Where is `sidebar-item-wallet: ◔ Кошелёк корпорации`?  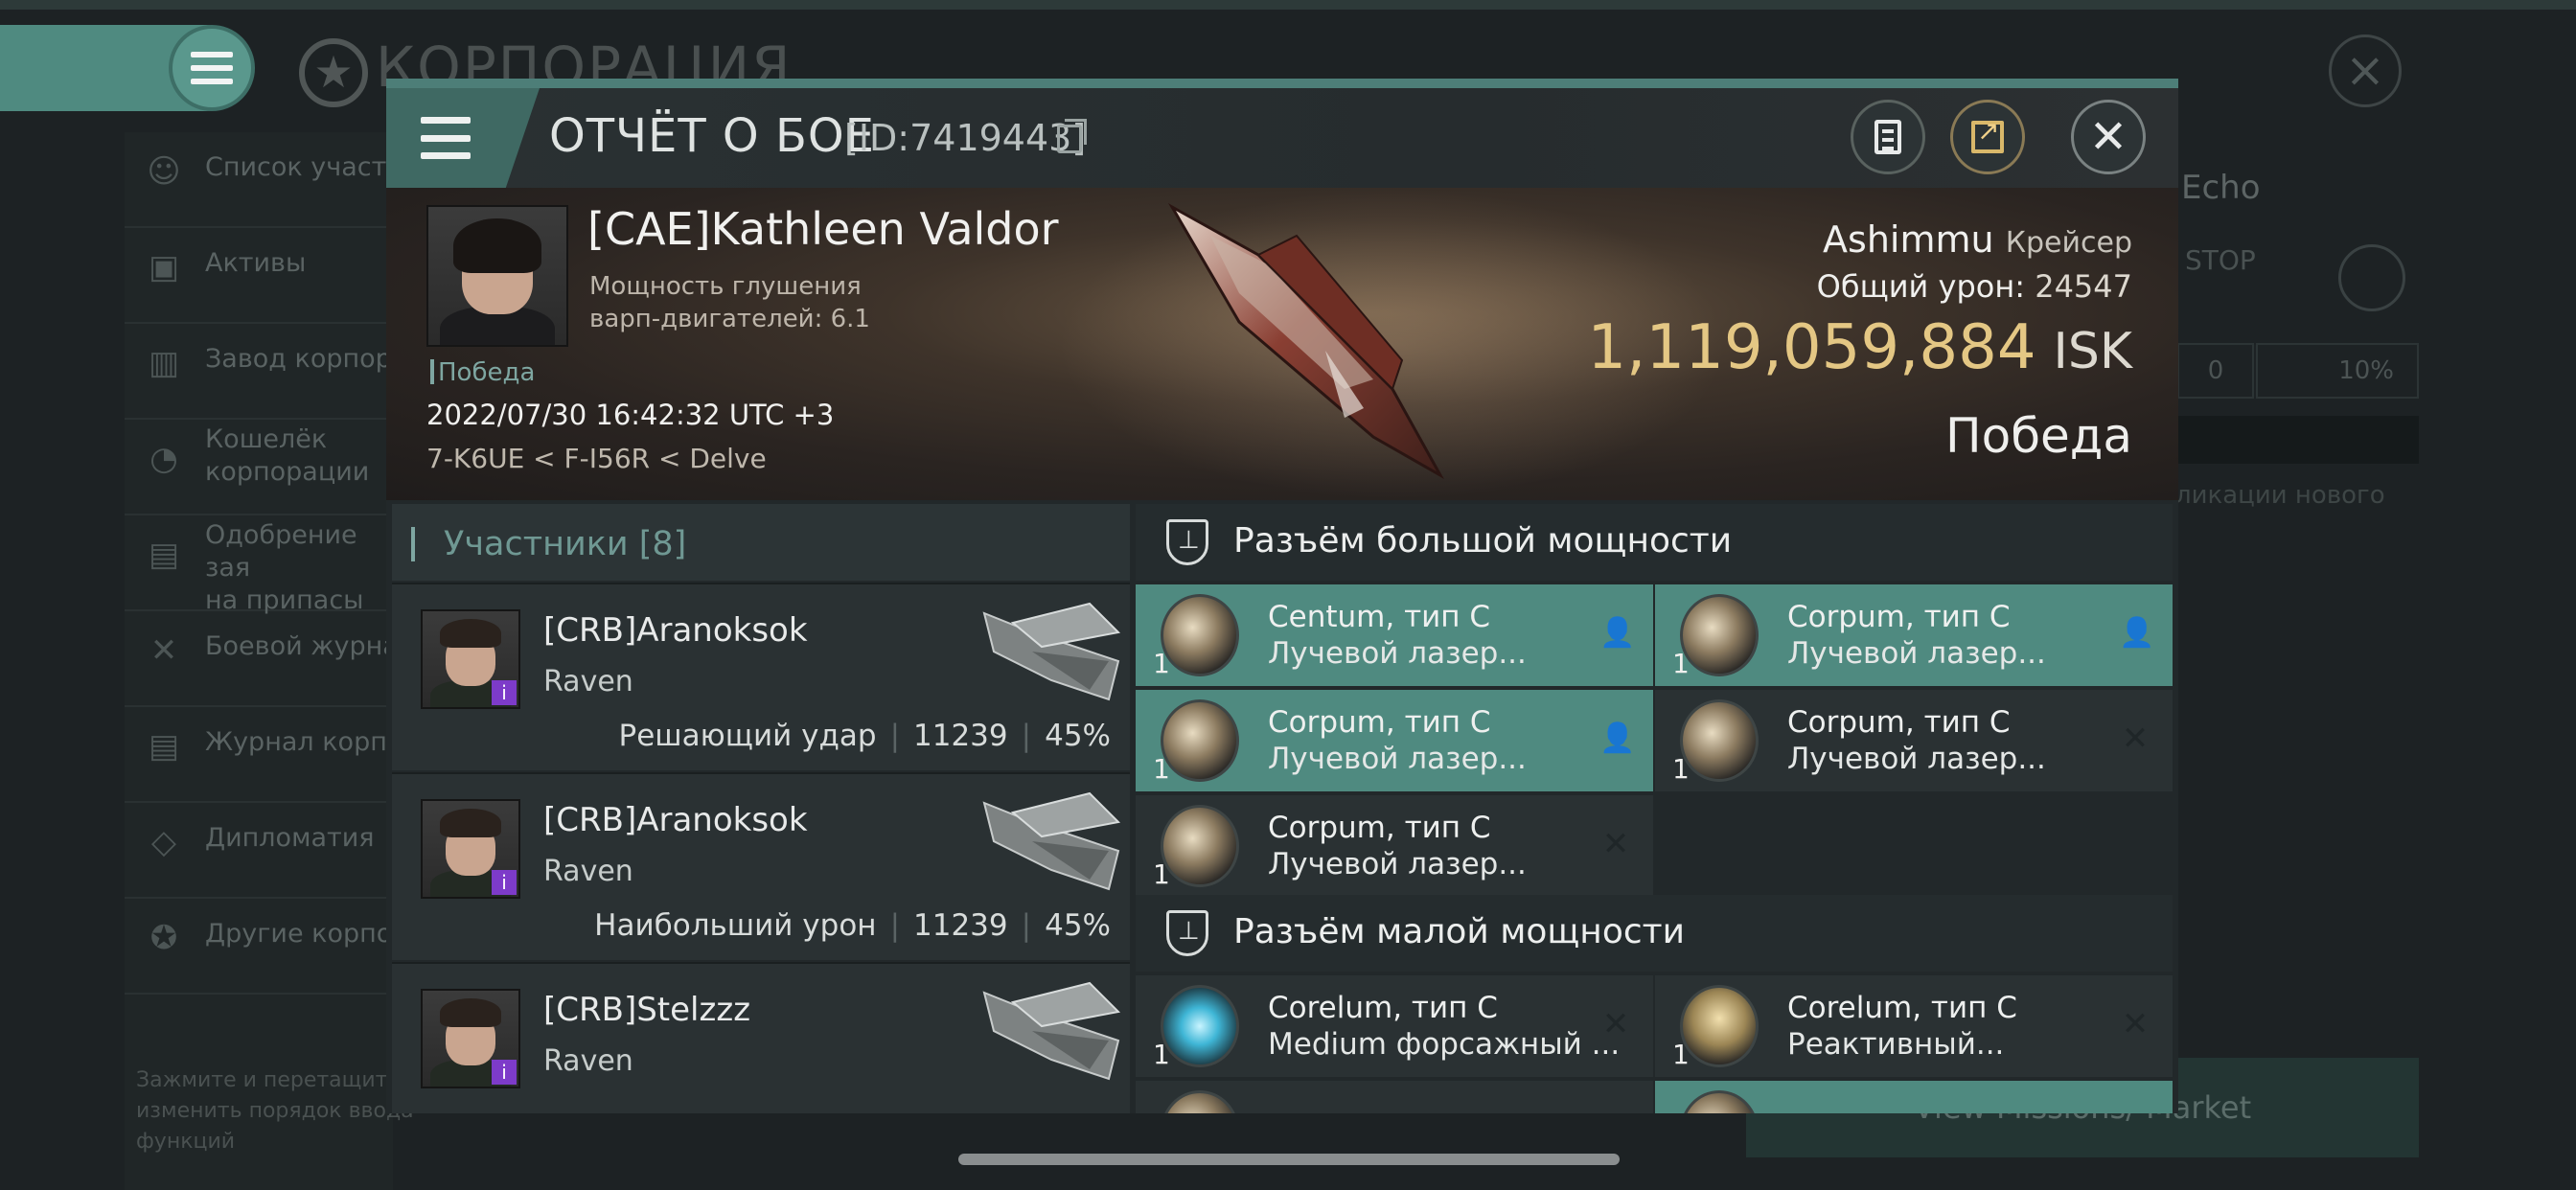 sidebar-item-wallet: ◔ Кошелёк корпорации is located at coordinates (263, 468).